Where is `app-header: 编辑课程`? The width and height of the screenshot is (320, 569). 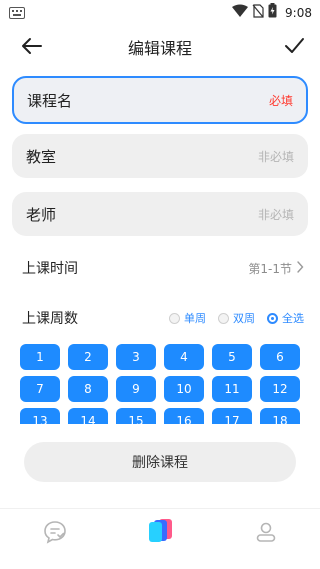
app-header: 编辑课程 is located at coordinates (160, 46).